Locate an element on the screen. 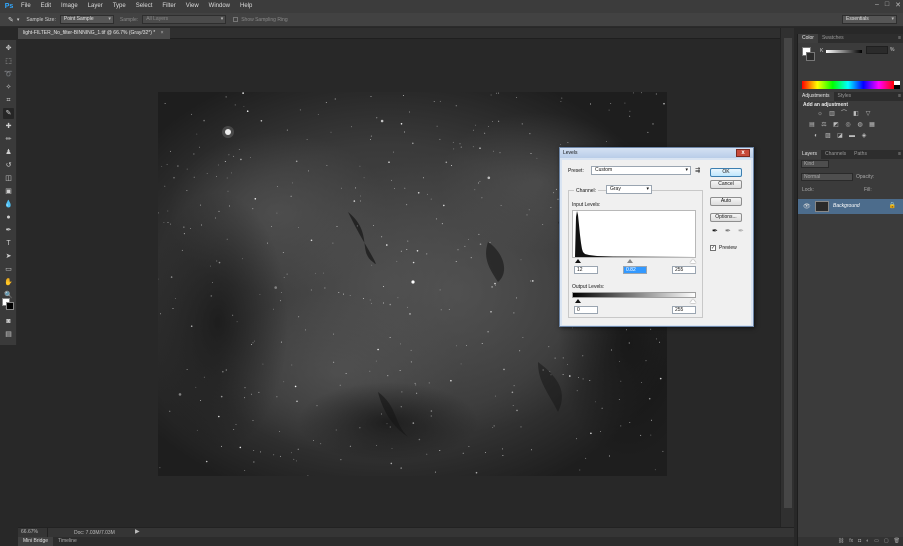 The image size is (903, 546). k-channel-slider is located at coordinates (844, 51).